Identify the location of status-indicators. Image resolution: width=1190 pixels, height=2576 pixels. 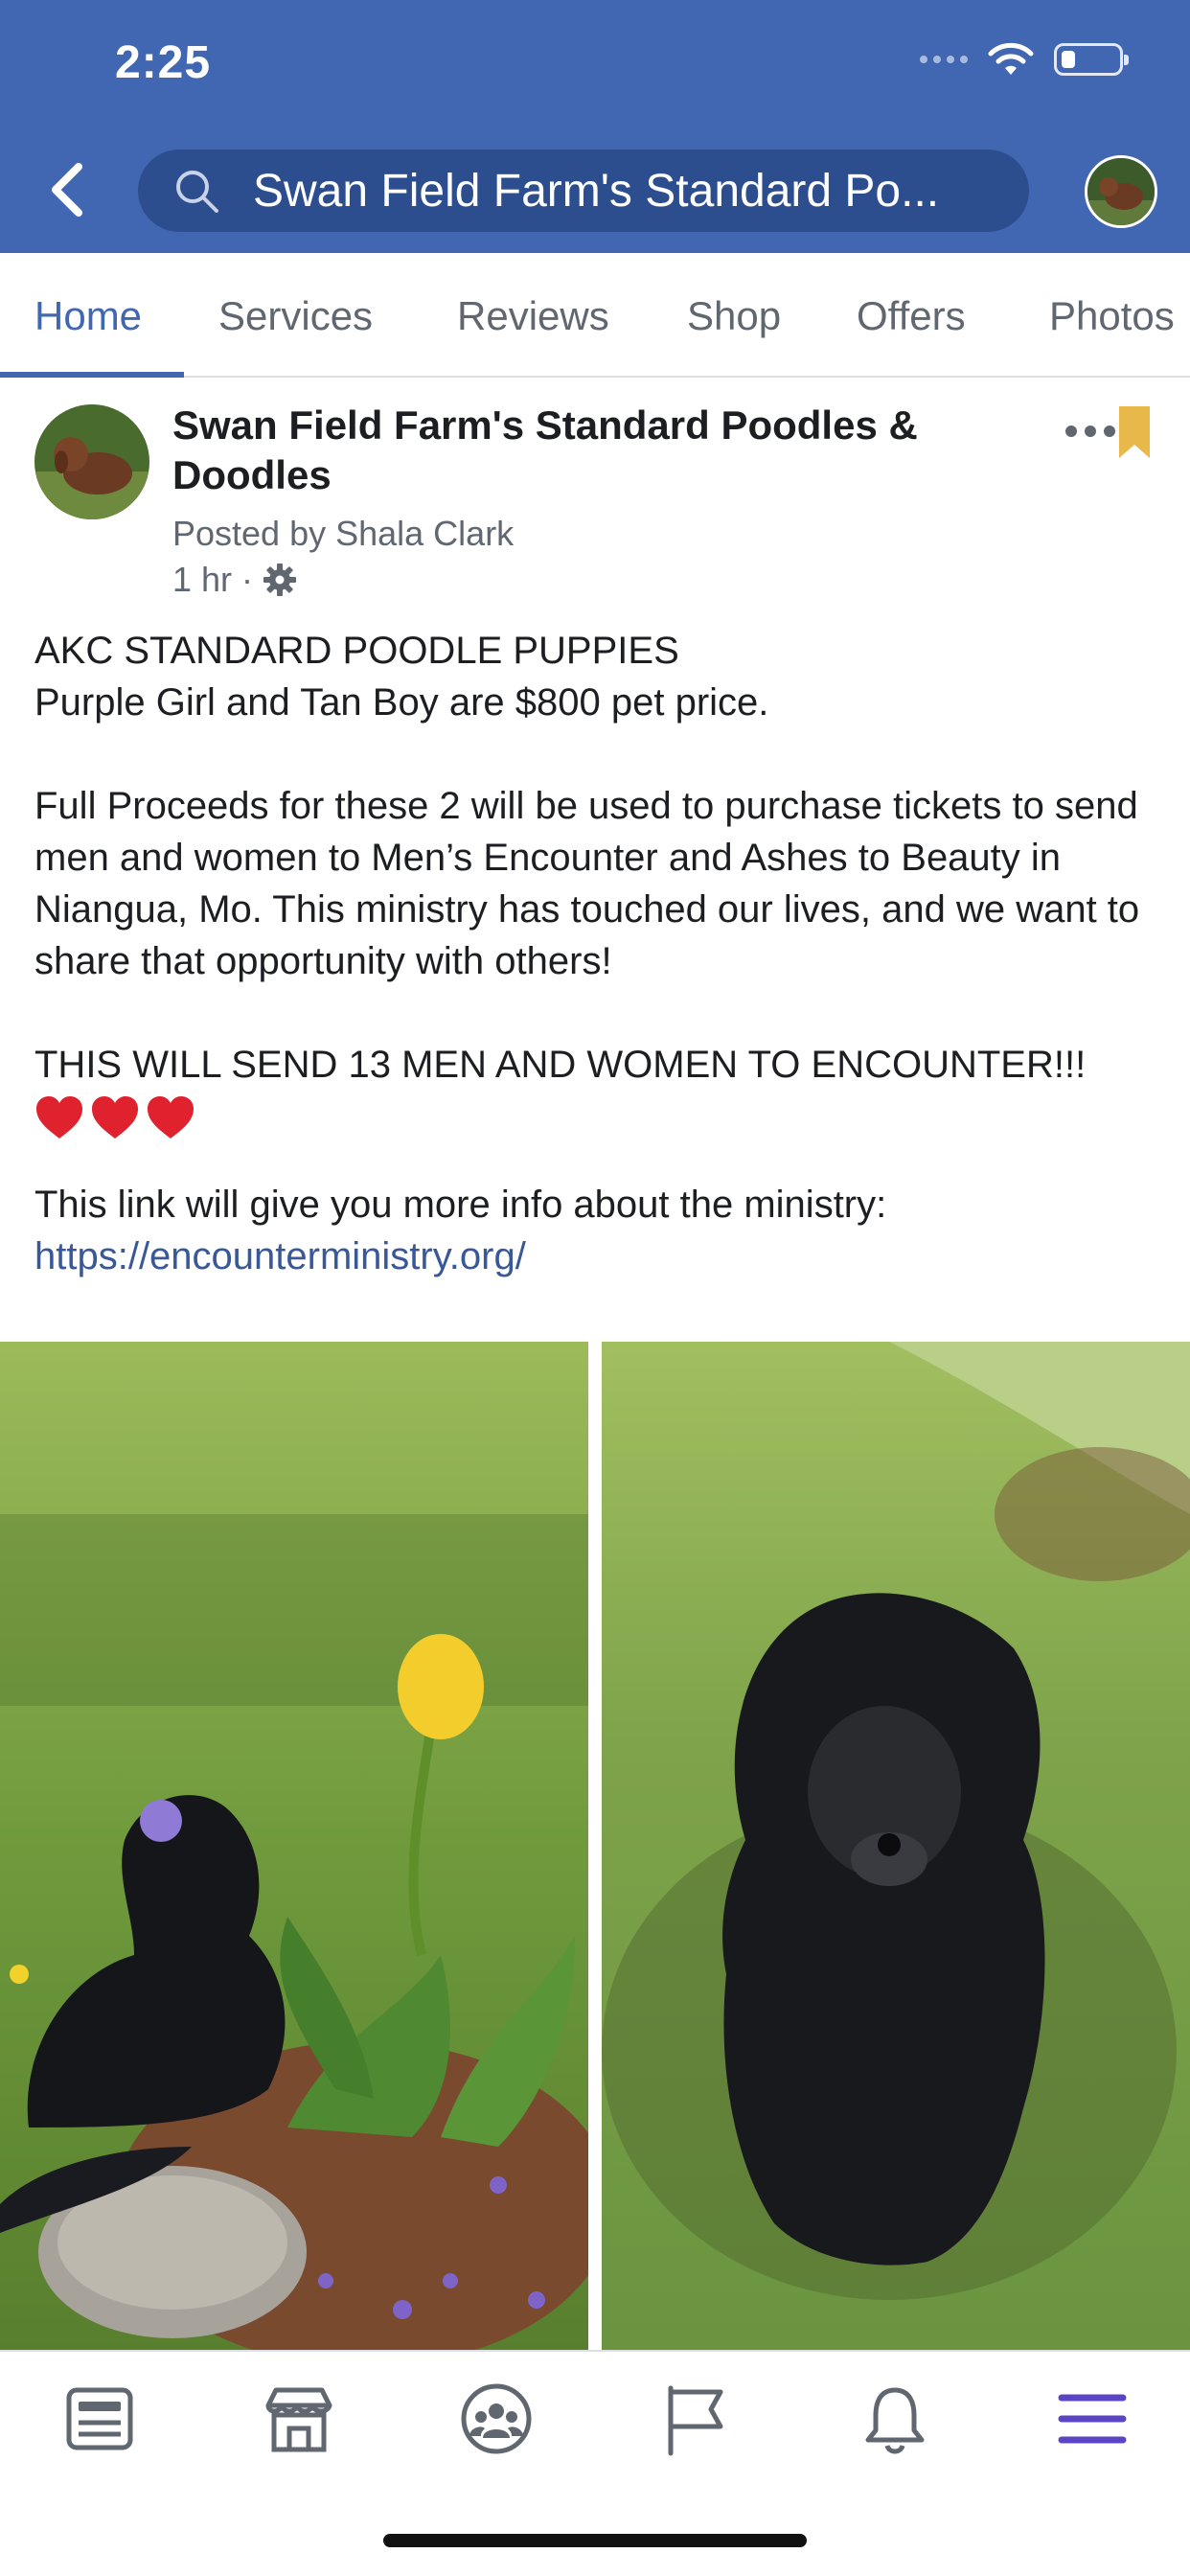
(1025, 59).